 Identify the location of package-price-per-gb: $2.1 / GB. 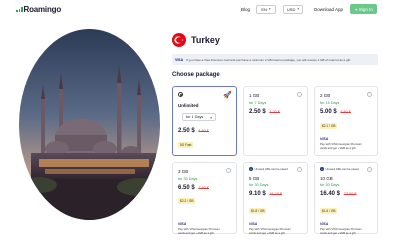
(329, 126).